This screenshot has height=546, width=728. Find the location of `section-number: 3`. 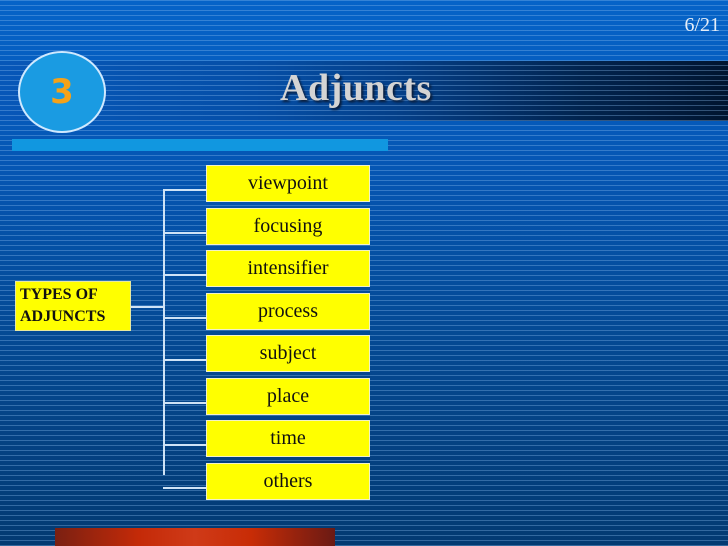

section-number: 3 is located at coordinates (62, 92).